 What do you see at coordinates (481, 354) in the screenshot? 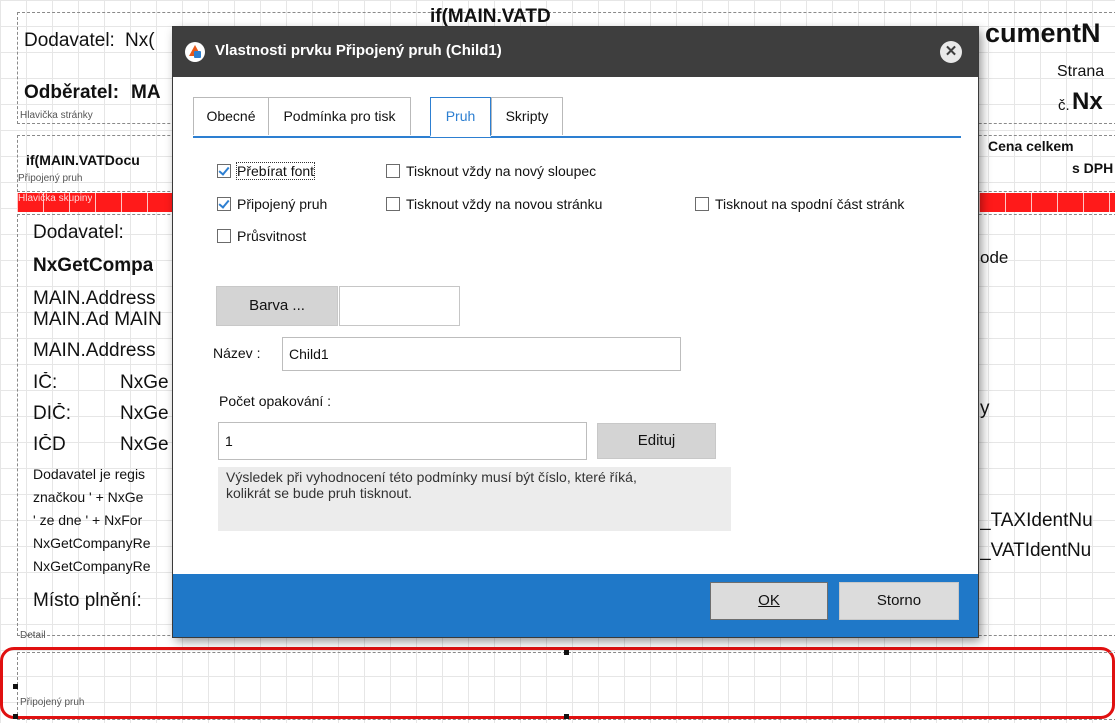
I see `name-input: Child1` at bounding box center [481, 354].